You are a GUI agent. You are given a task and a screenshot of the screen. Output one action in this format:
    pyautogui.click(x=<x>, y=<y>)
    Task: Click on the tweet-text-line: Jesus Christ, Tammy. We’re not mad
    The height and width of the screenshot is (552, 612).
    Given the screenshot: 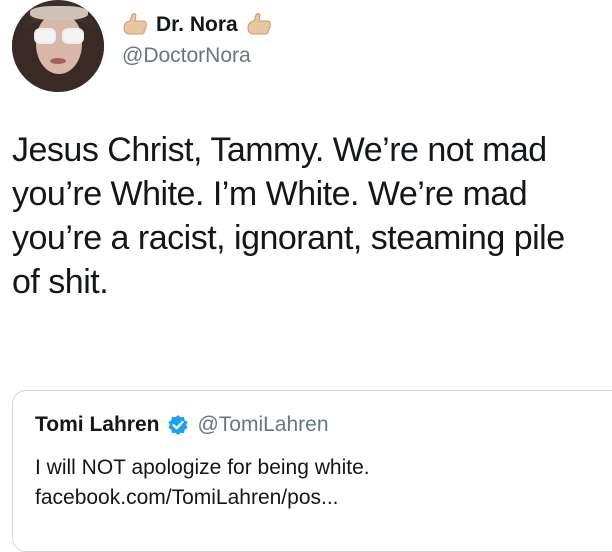 What is the action you would take?
    pyautogui.click(x=279, y=150)
    